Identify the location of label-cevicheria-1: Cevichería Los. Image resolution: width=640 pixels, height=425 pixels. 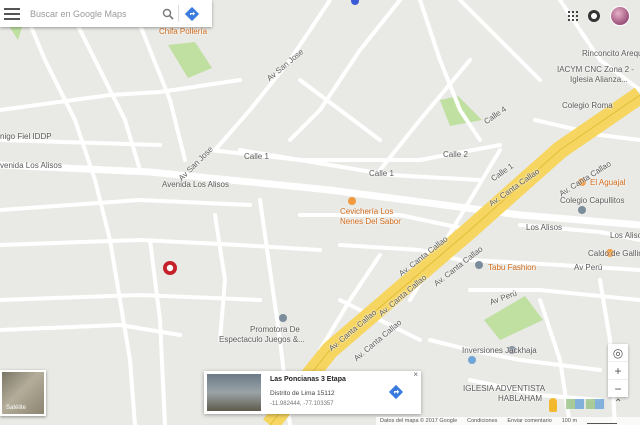
(367, 211).